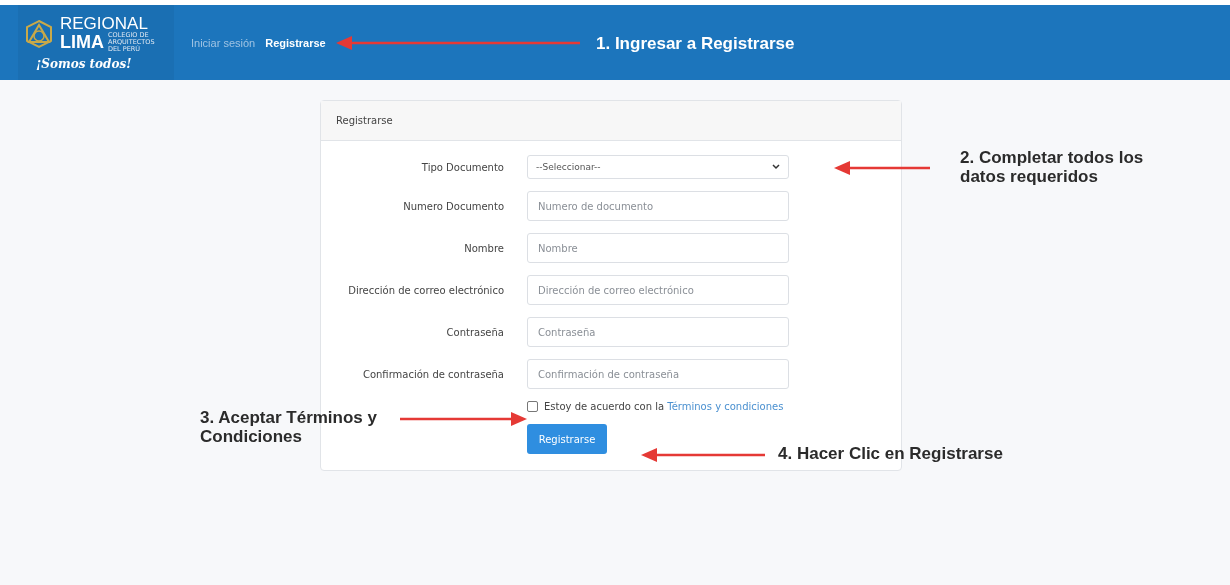 The height and width of the screenshot is (585, 1230). I want to click on card-title: Registrarse, so click(611, 121).